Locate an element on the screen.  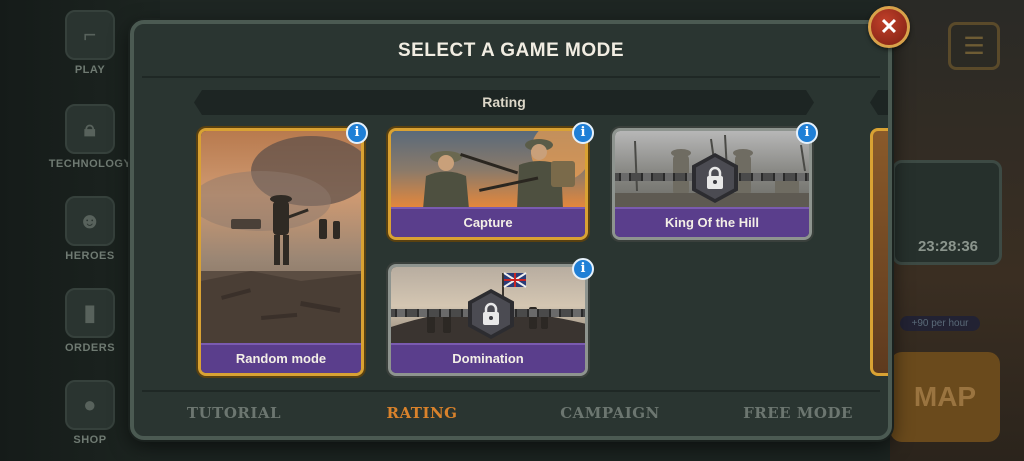
section-header: Rating is located at coordinates (504, 102).